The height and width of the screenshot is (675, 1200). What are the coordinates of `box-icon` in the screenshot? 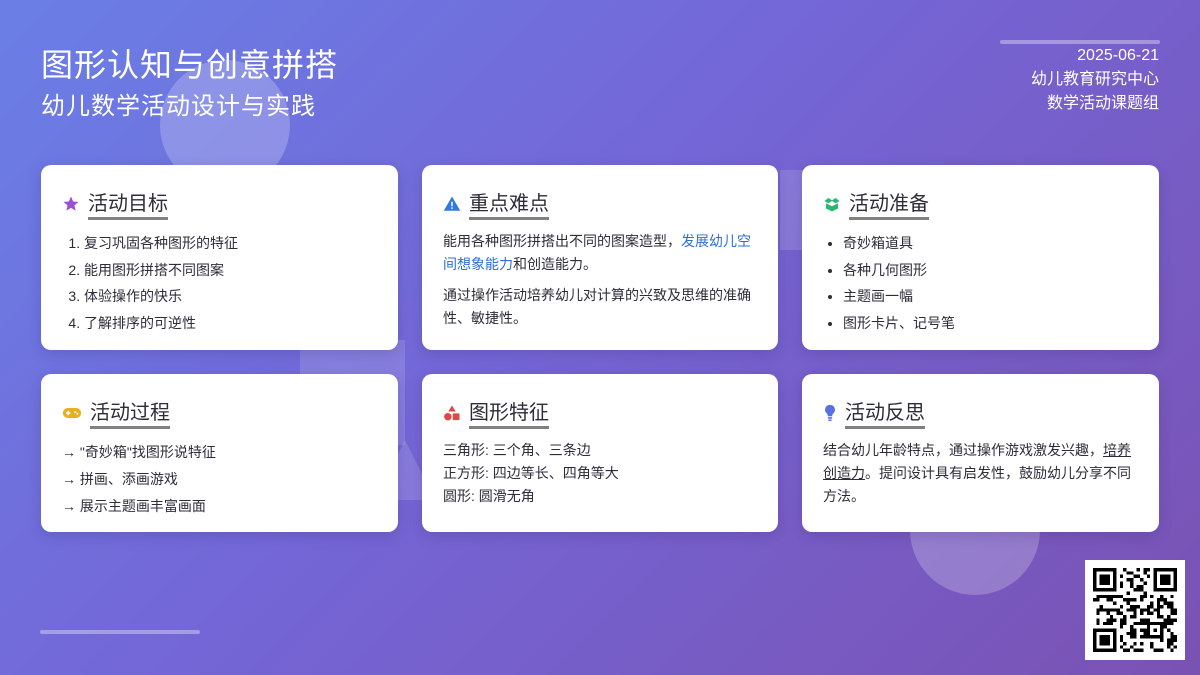 It's located at (832, 204).